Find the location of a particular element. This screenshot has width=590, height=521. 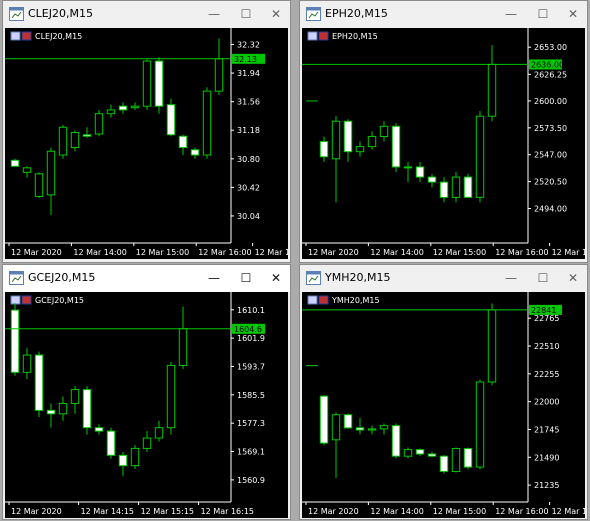

current-price-label: 32.13 is located at coordinates (245, 59).